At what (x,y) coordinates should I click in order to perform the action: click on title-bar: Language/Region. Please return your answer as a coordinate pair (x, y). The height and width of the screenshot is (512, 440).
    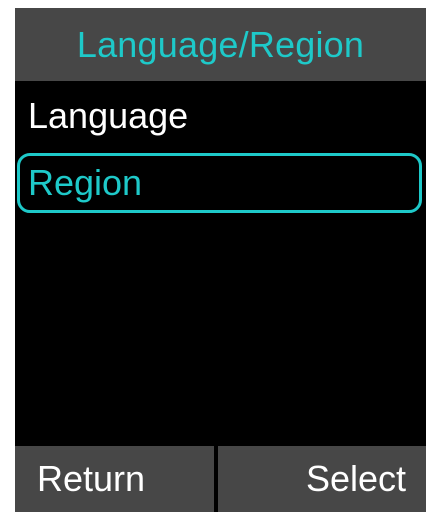
    Looking at the image, I should click on (220, 45).